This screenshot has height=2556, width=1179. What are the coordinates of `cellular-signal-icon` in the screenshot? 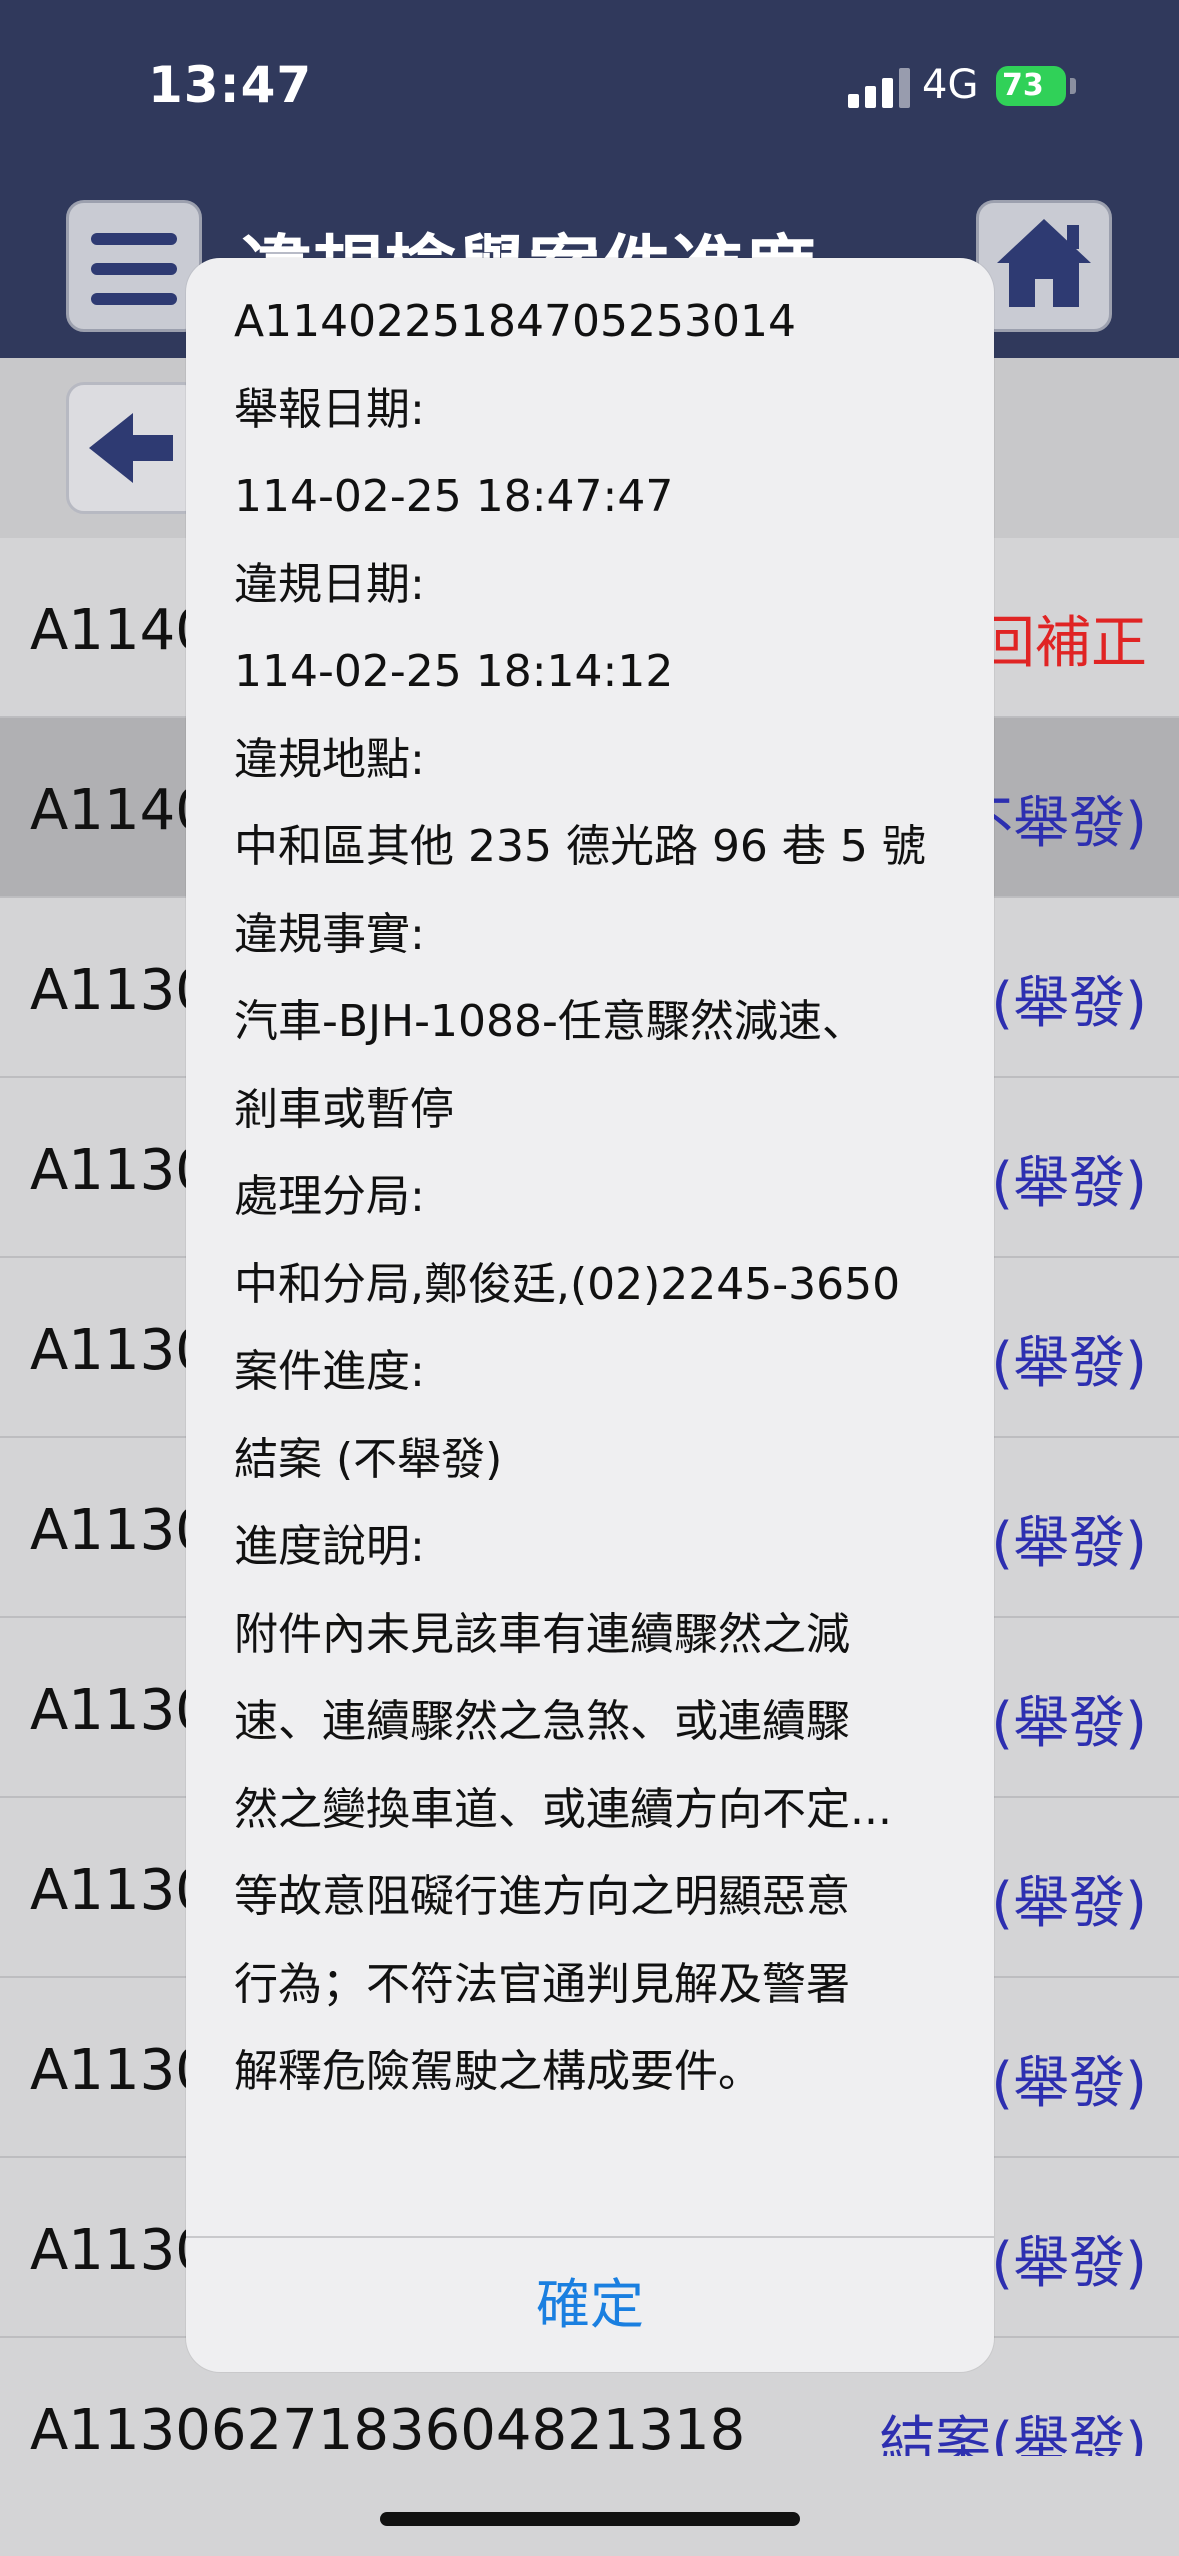 It's located at (879, 88).